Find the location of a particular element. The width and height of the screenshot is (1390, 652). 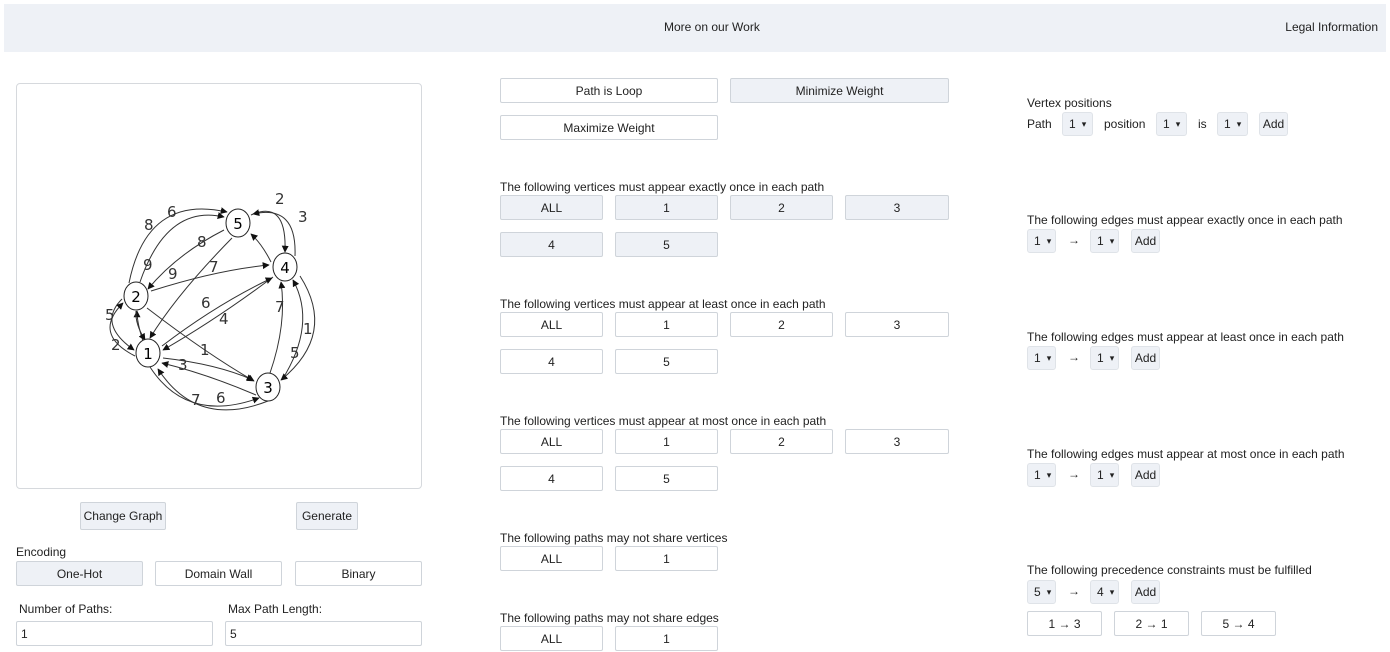

encoding-domain-wall-button: Domain Wall is located at coordinates (218, 573).